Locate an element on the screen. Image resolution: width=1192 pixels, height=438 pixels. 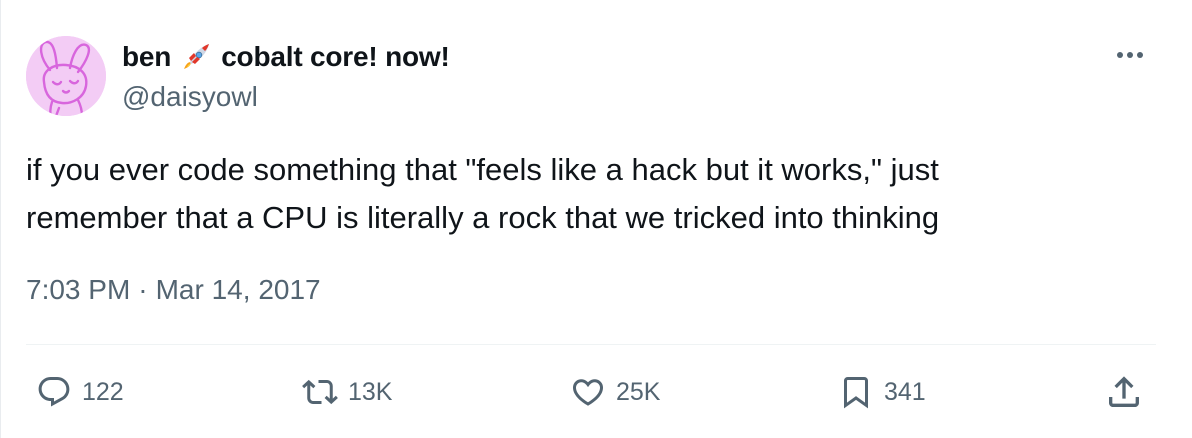
tweet-time: 7:03 PM is located at coordinates (78, 290).